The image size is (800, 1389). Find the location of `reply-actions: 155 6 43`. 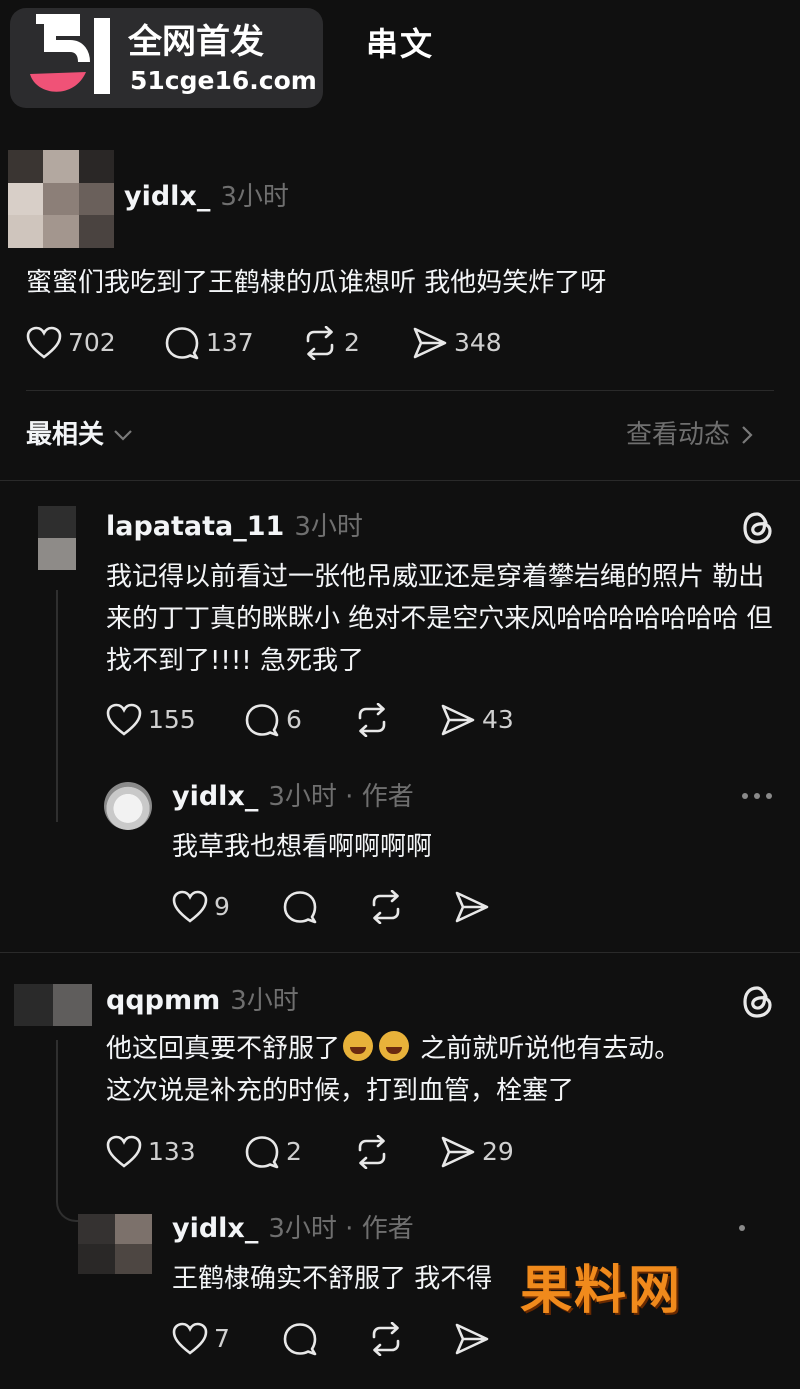

reply-actions: 155 6 43 is located at coordinates (310, 720).